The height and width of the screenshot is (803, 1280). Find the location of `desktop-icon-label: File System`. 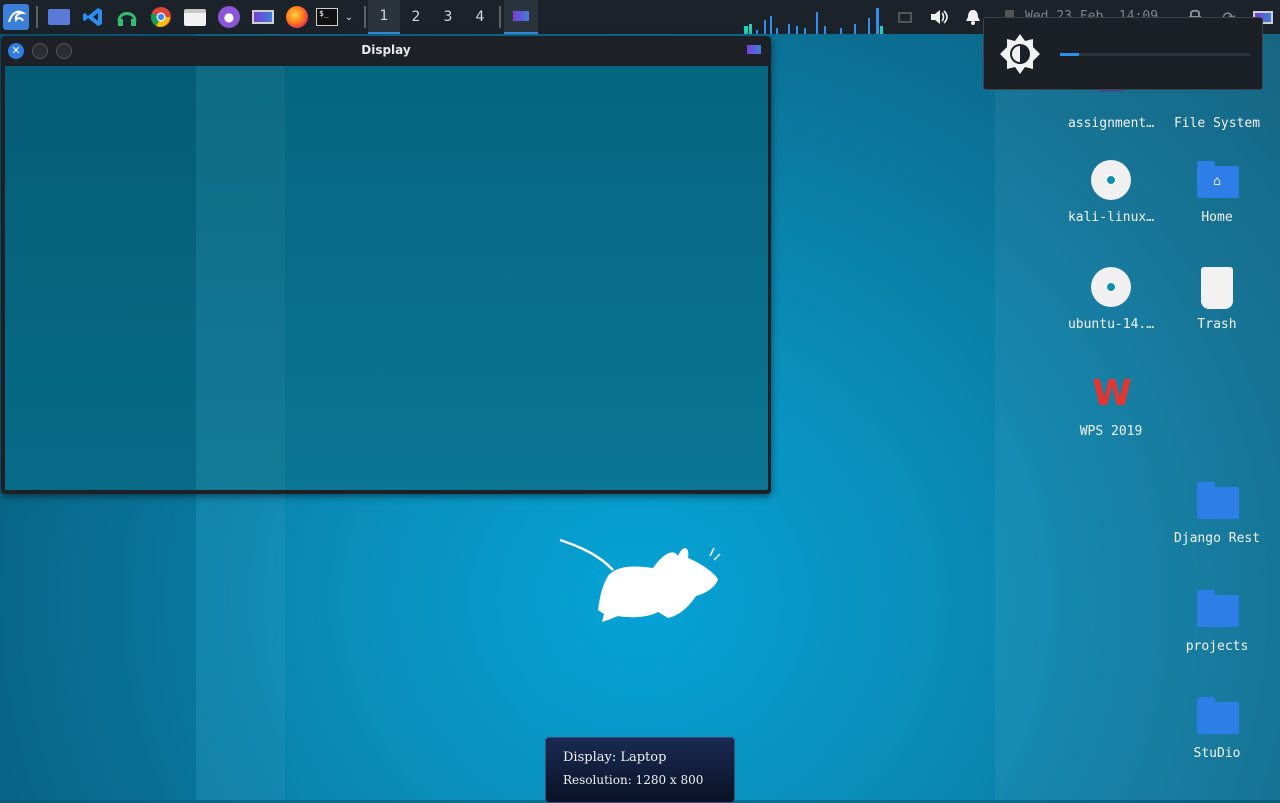

desktop-icon-label: File System is located at coordinates (1217, 123).